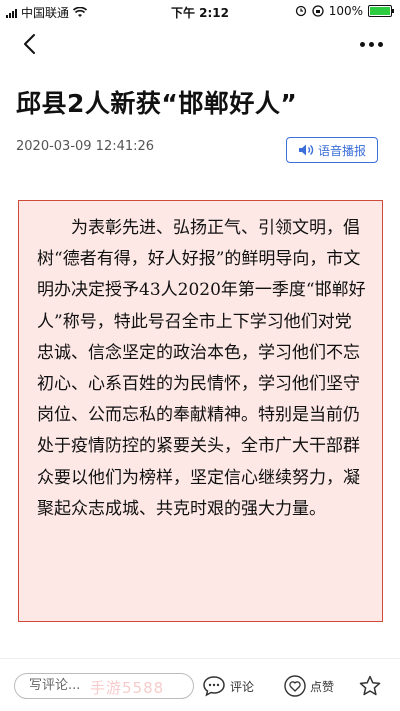 The height and width of the screenshot is (711, 400). I want to click on speaker-icon, so click(306, 150).